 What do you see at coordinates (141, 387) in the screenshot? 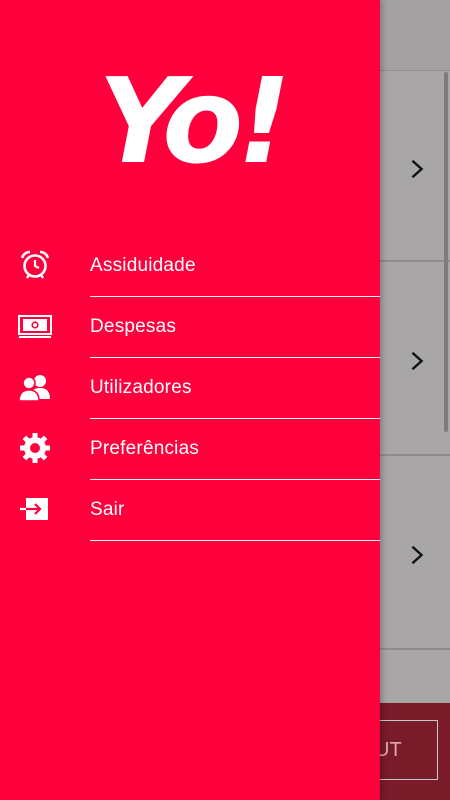
I see `menu-item-label: Utilizadores` at bounding box center [141, 387].